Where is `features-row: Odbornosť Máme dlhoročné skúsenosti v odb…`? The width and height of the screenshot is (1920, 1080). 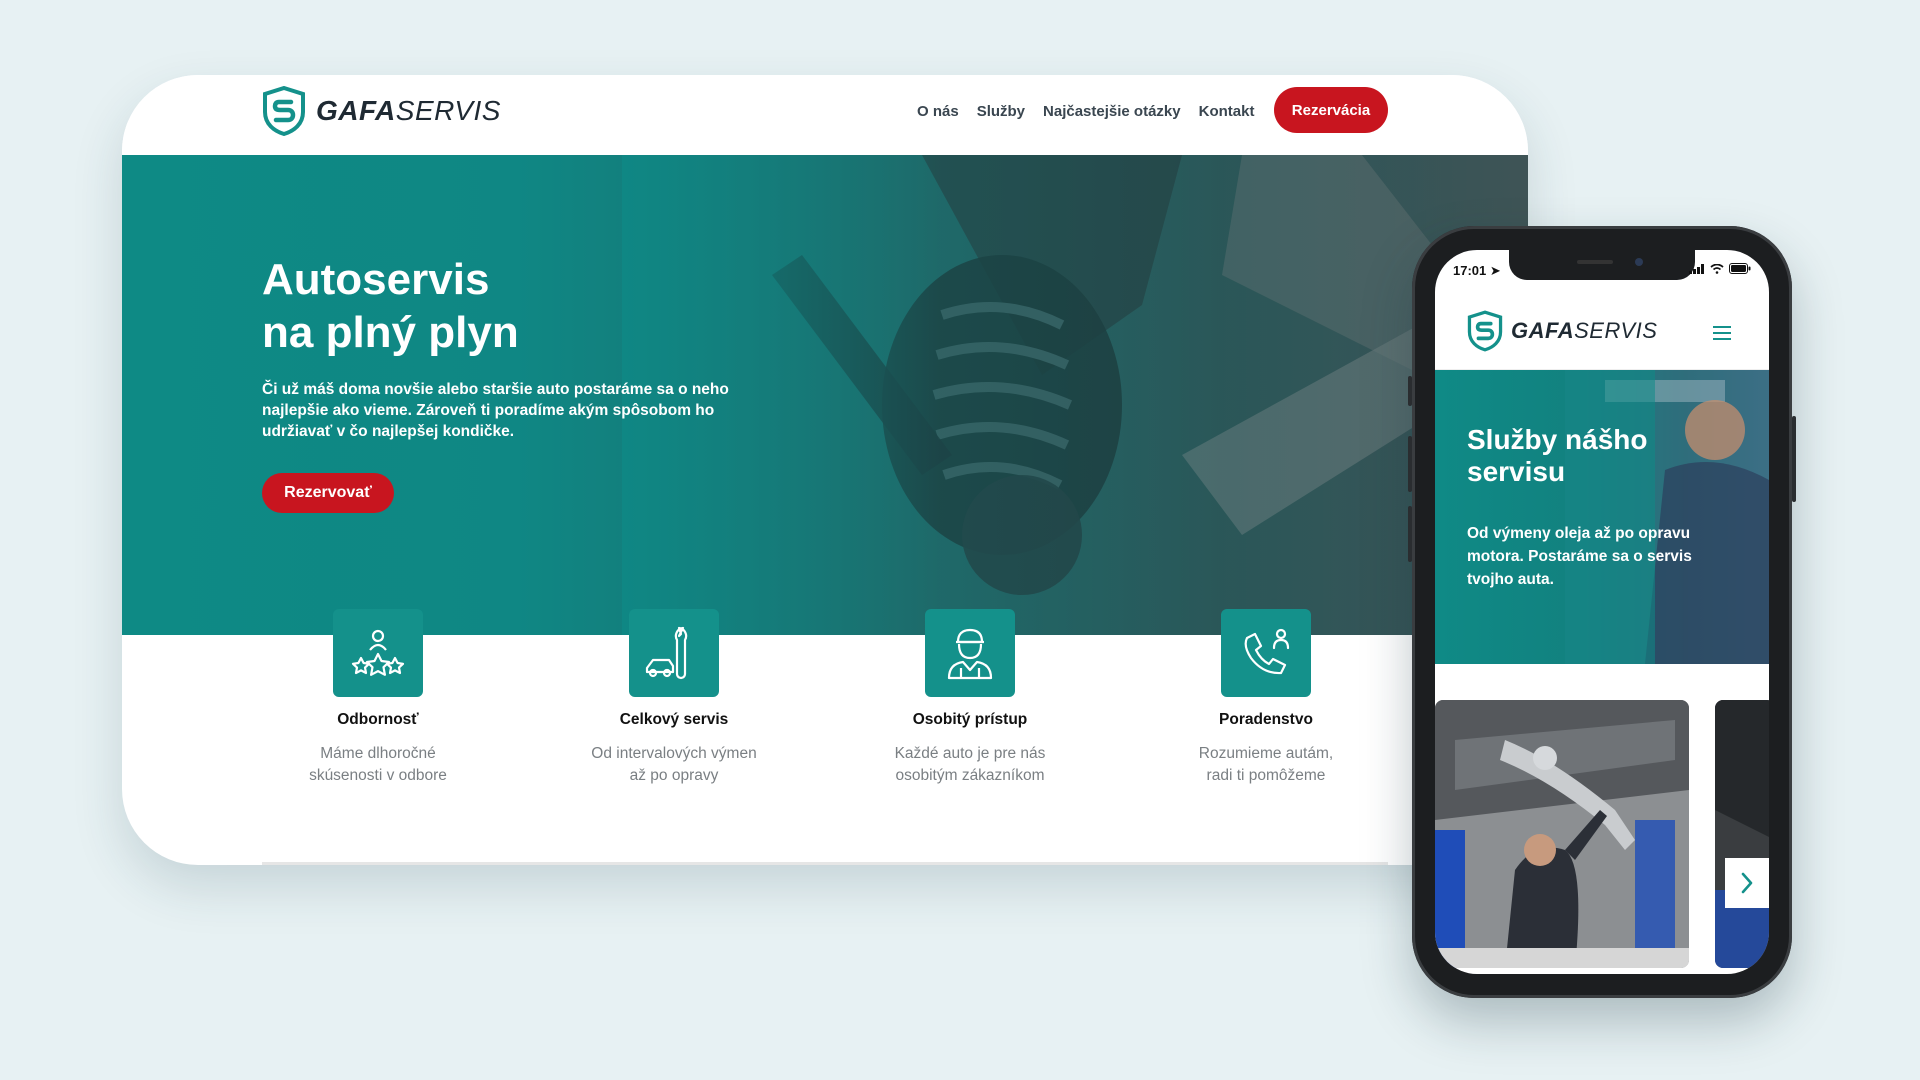
features-row: Odbornosť Máme dlhoročné skúsenosti v odb… is located at coordinates (825, 709).